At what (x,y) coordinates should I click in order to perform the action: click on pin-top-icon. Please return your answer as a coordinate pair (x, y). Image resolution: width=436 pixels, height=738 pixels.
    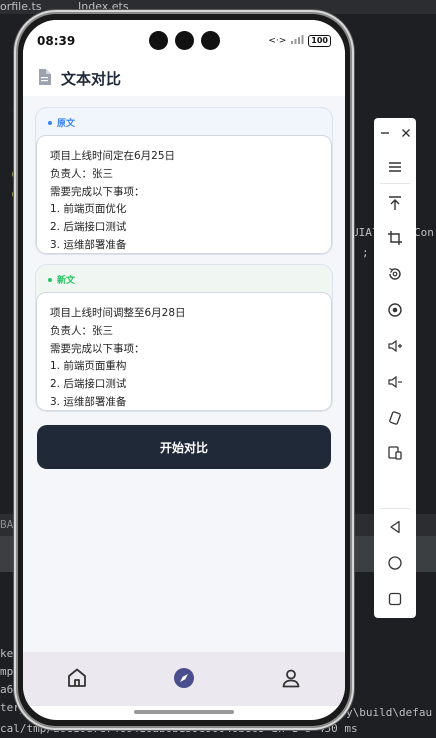
    Looking at the image, I should click on (395, 203).